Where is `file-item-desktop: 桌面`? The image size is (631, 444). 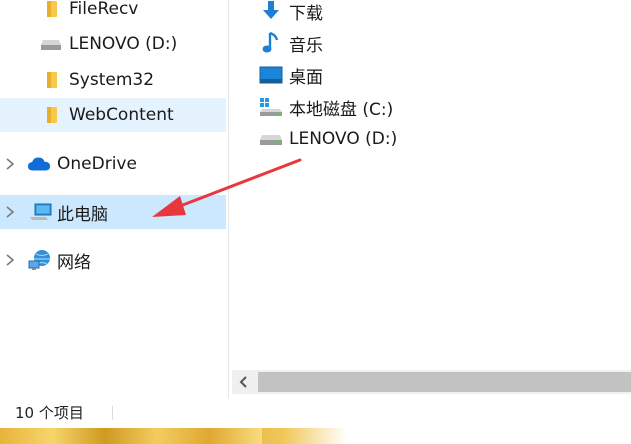 file-item-desktop: 桌面 is located at coordinates (291, 75).